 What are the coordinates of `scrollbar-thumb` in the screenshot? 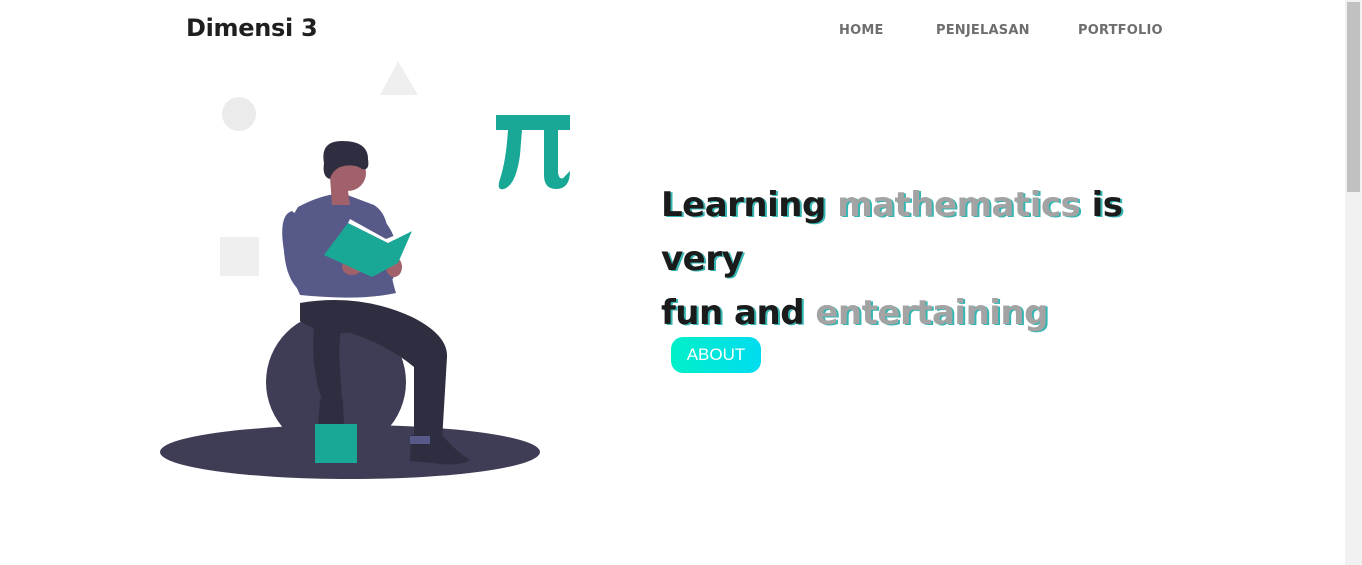 It's located at (1353, 97).